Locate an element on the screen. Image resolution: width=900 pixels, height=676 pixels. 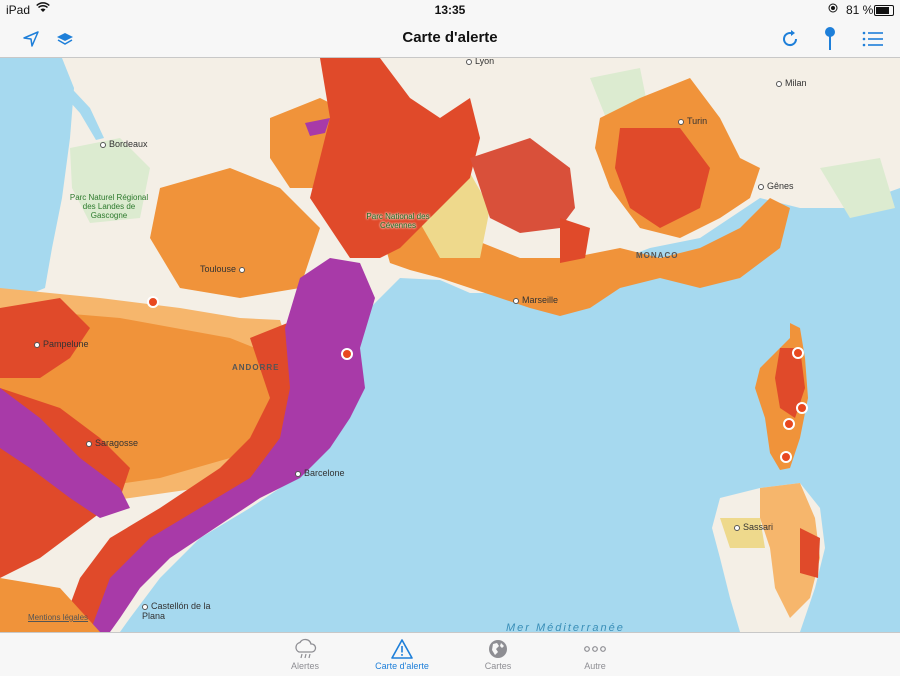
country-monaco: MONACO is located at coordinates (657, 255).